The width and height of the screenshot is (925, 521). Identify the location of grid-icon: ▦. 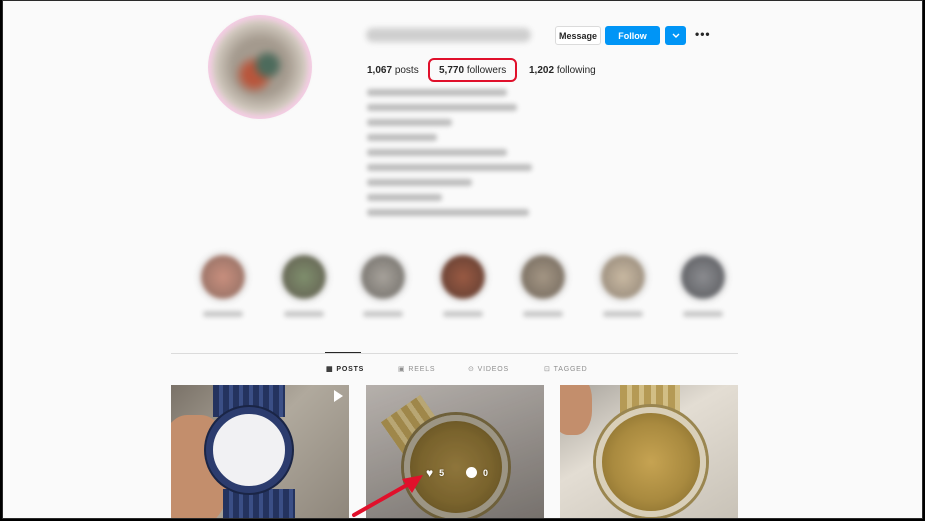
(330, 369).